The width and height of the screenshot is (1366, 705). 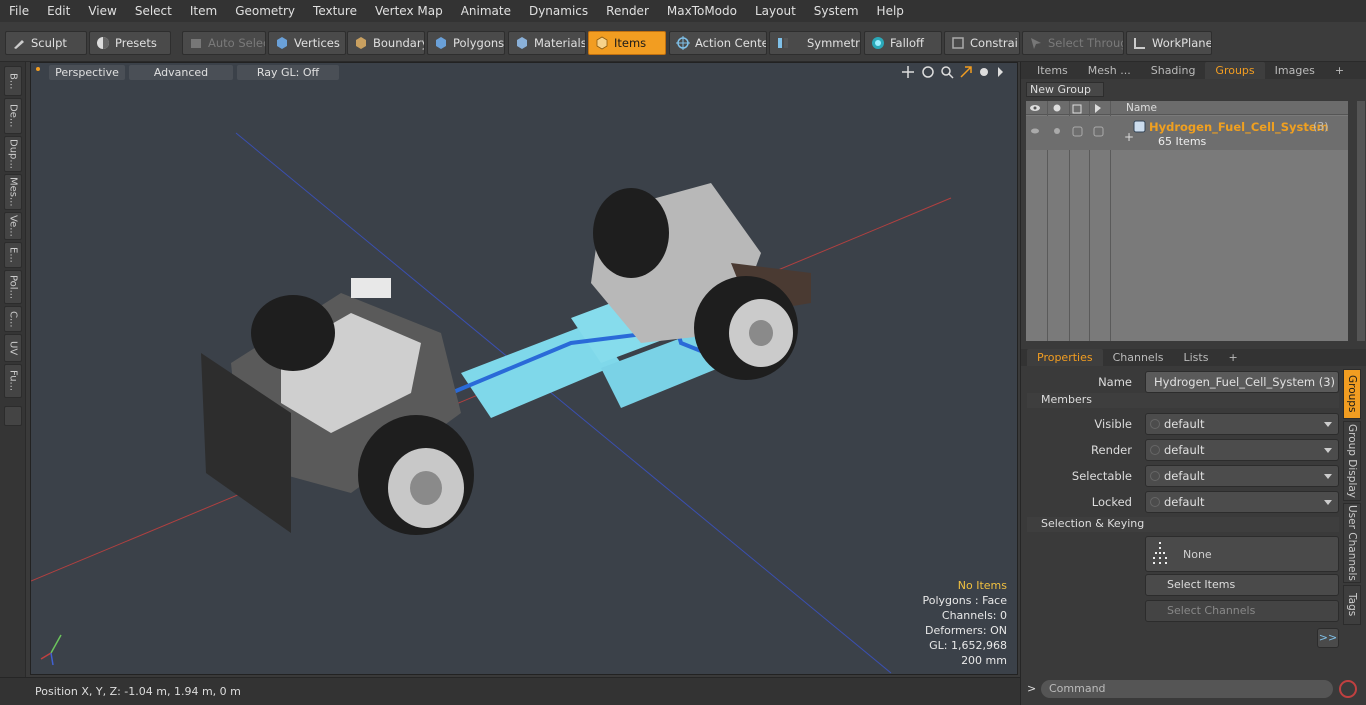 I want to click on left-tab-extra, so click(x=13, y=416).